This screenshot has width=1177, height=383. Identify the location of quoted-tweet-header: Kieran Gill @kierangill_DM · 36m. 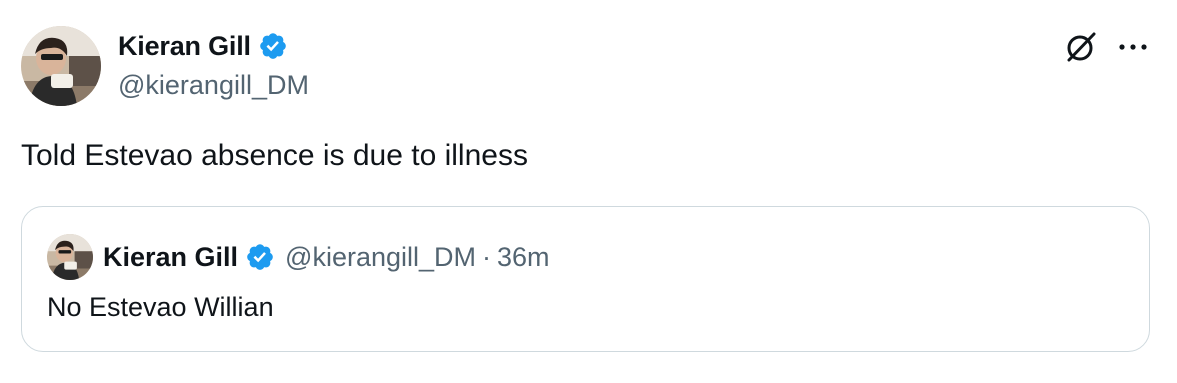
(326, 257).